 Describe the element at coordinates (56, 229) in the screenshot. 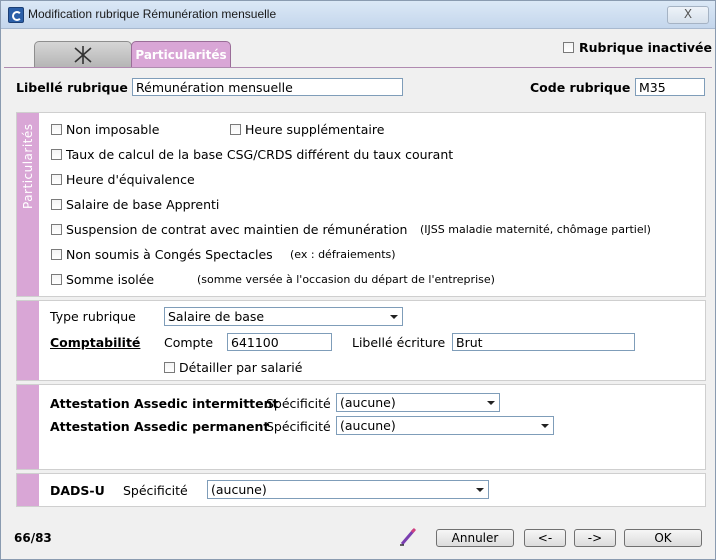

I see `suspension-checkbox` at that location.